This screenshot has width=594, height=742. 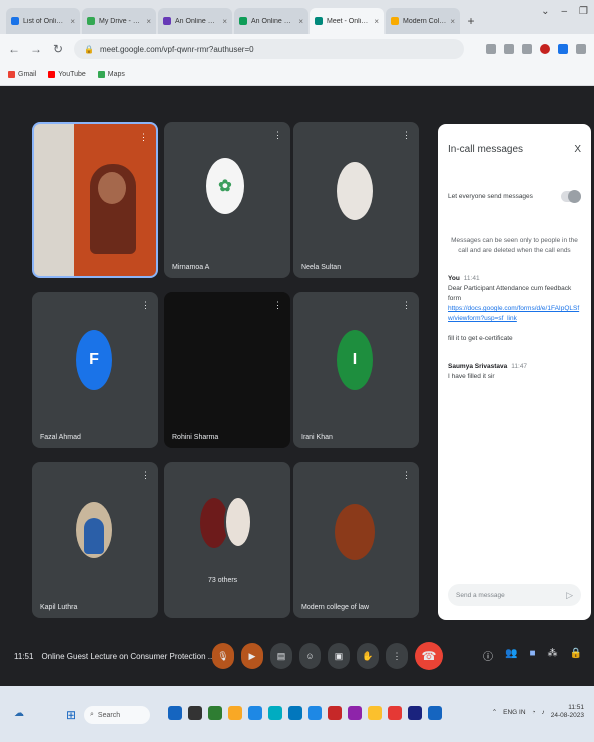 I want to click on participant-tile: ✿ Mirnamoa A ⋮, so click(x=227, y=200).